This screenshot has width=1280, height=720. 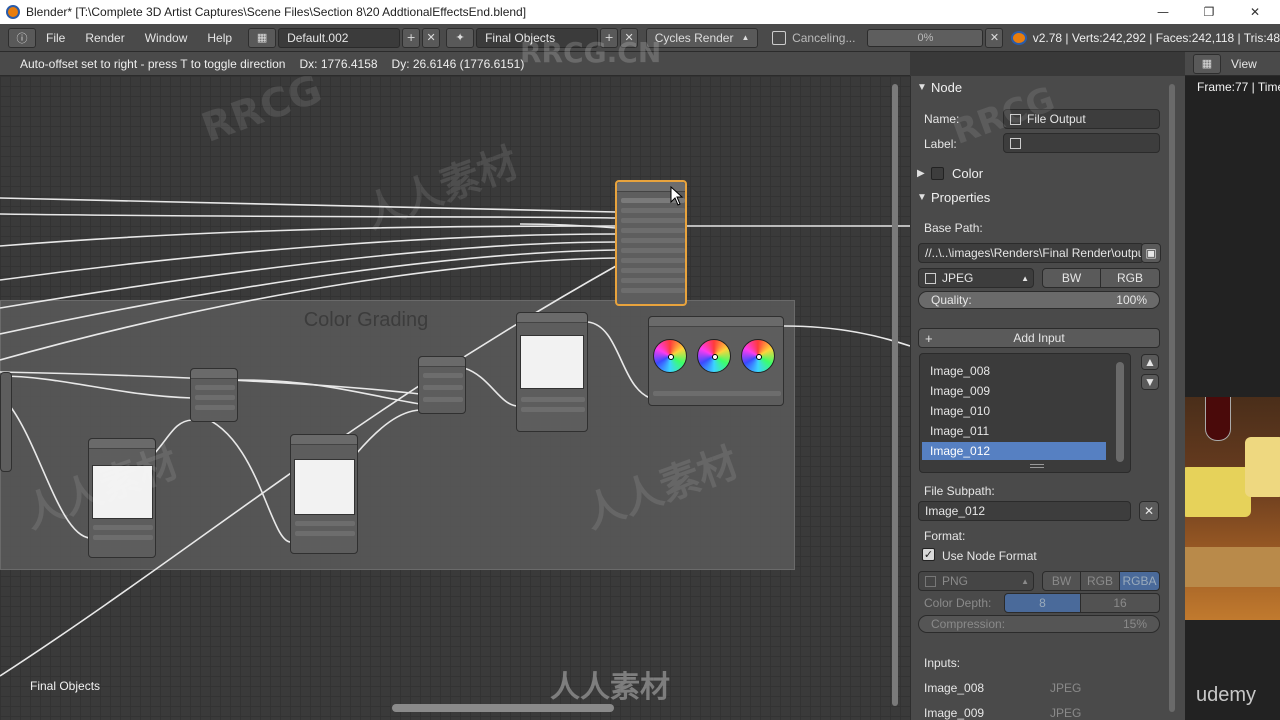 What do you see at coordinates (758, 356) in the screenshot?
I see `gain-color-wheel` at bounding box center [758, 356].